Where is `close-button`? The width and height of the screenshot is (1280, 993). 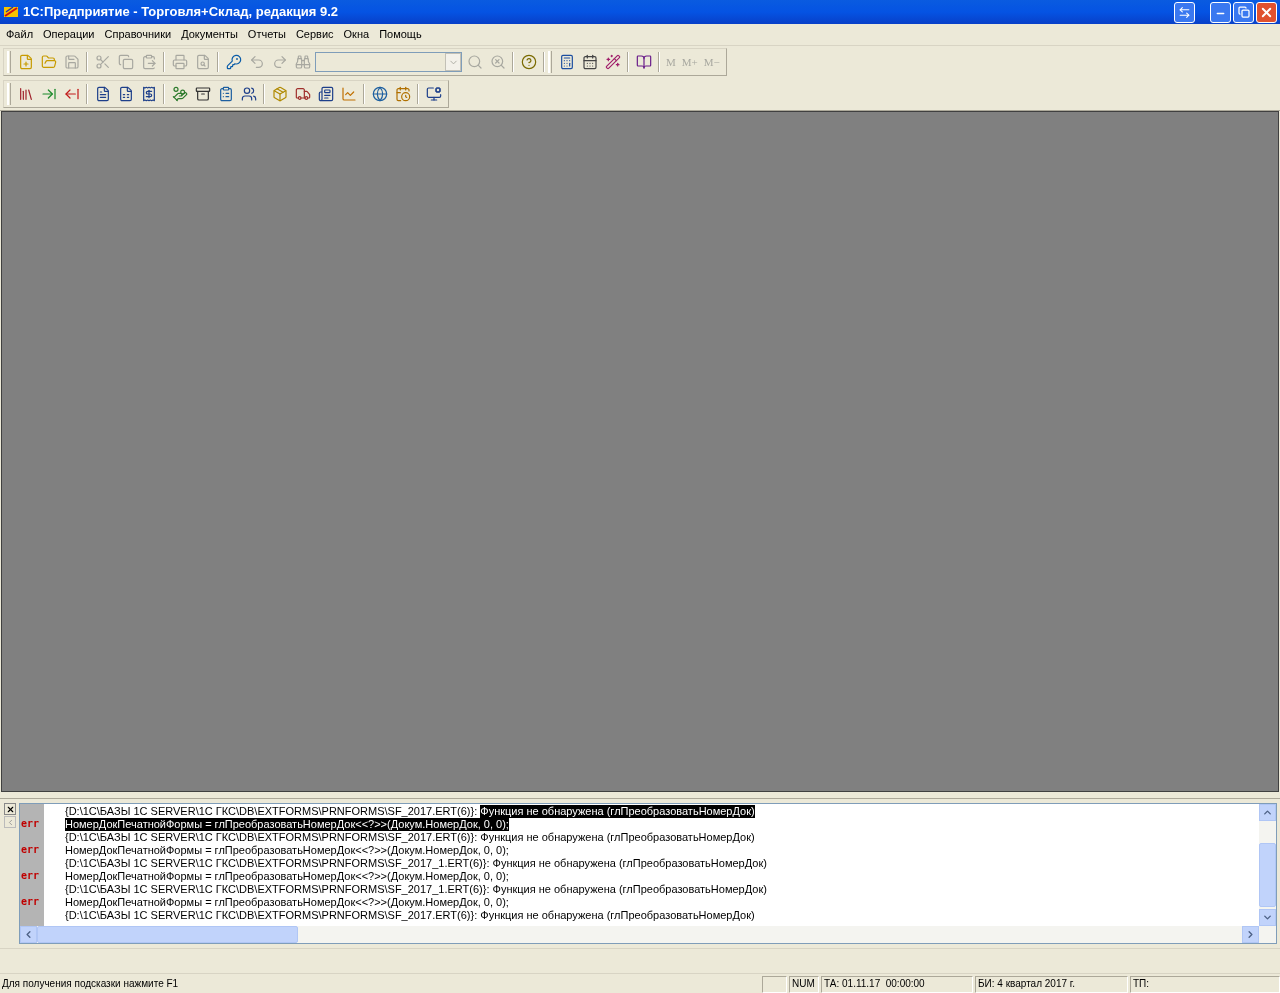
close-button is located at coordinates (10, 809).